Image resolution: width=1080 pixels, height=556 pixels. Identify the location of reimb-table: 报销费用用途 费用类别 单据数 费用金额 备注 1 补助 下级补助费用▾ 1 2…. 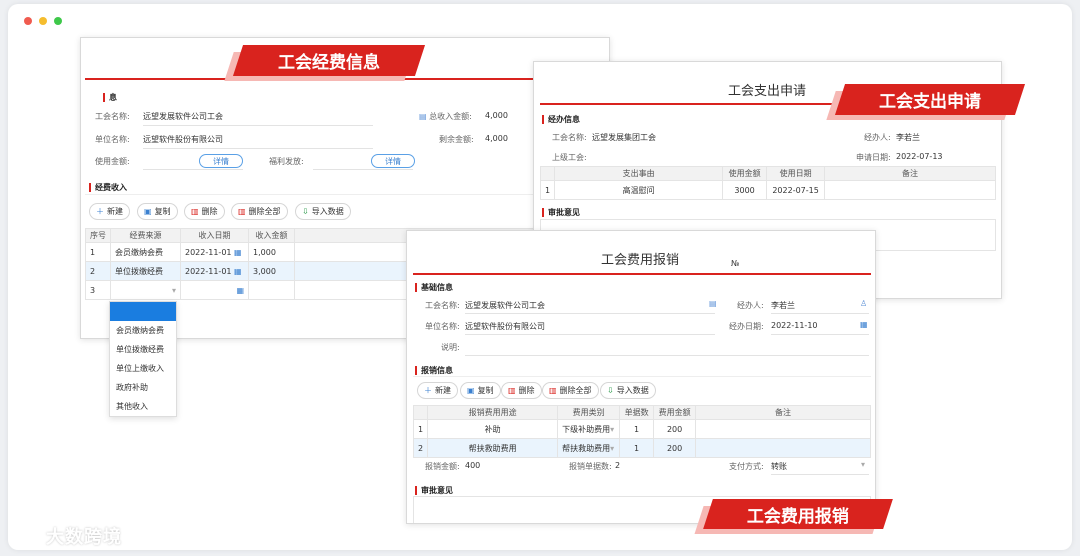
(641, 431).